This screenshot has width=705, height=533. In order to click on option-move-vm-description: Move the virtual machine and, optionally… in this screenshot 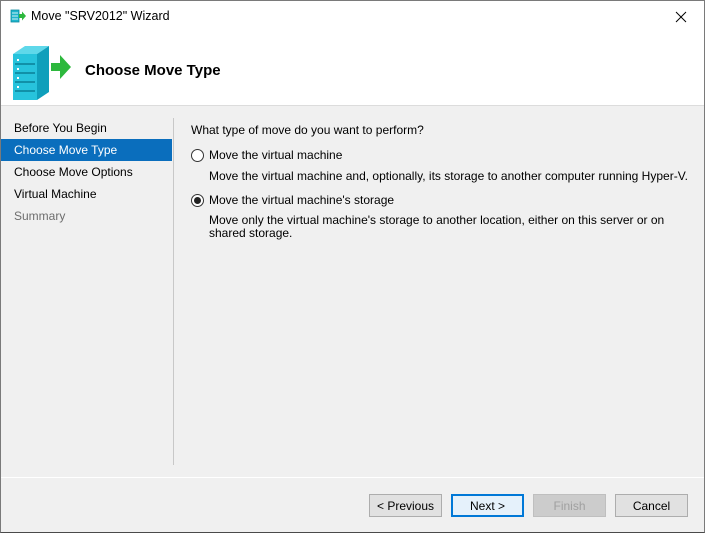, I will do `click(448, 176)`.